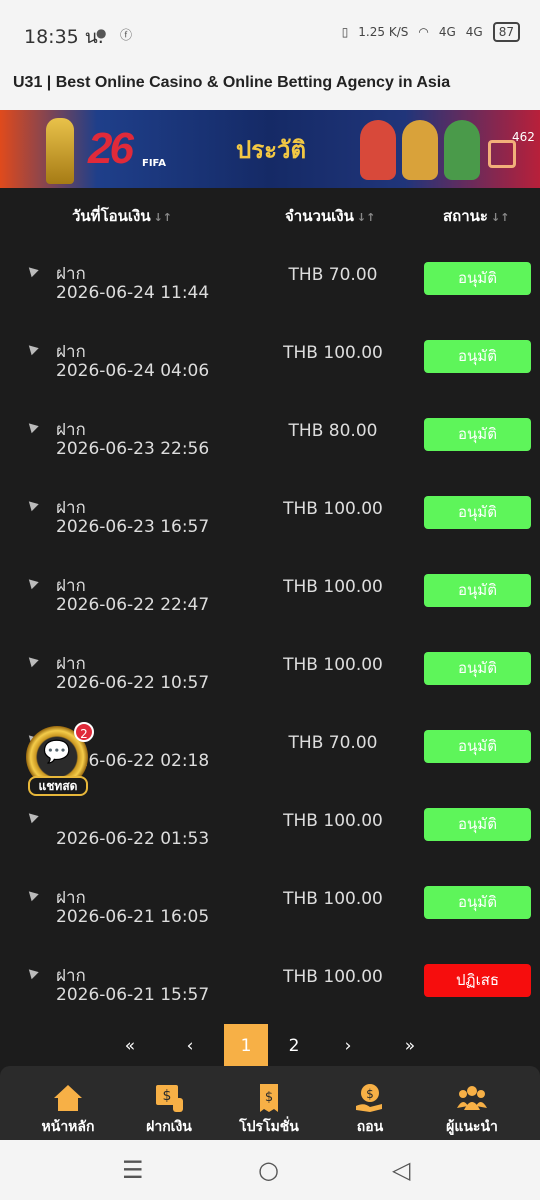 The image size is (540, 1200). Describe the element at coordinates (169, 1127) in the screenshot. I see `nav-deposit-label: ฝากเงิน` at that location.